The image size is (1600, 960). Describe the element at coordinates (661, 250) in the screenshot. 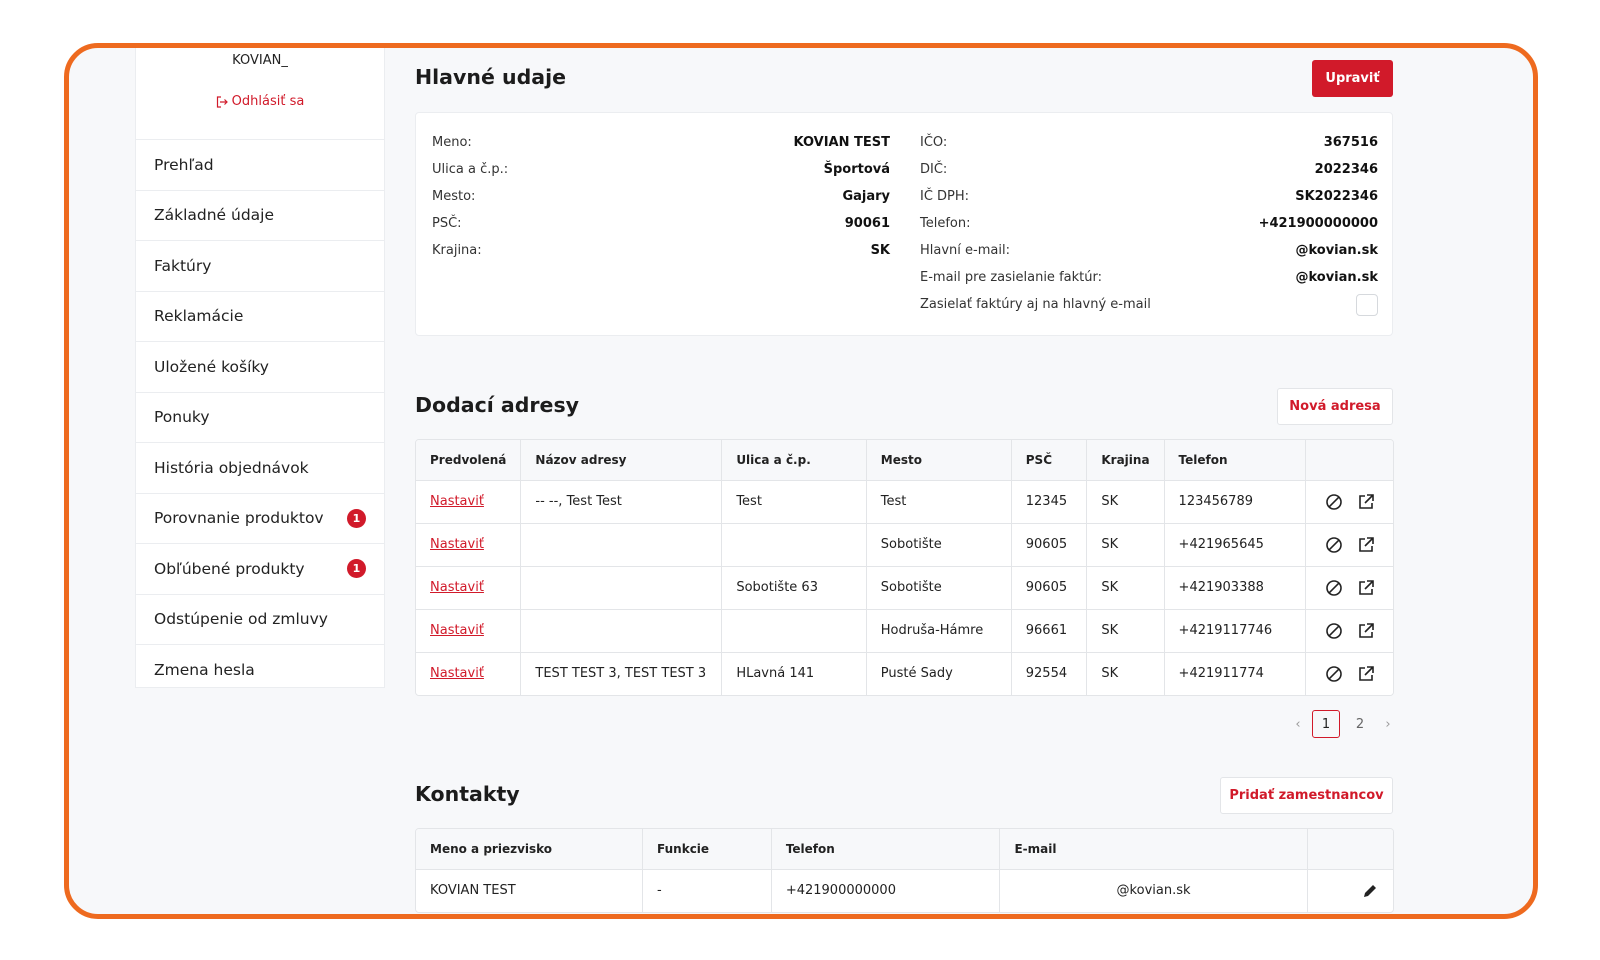

I see `info-row: Krajina: SK` at that location.